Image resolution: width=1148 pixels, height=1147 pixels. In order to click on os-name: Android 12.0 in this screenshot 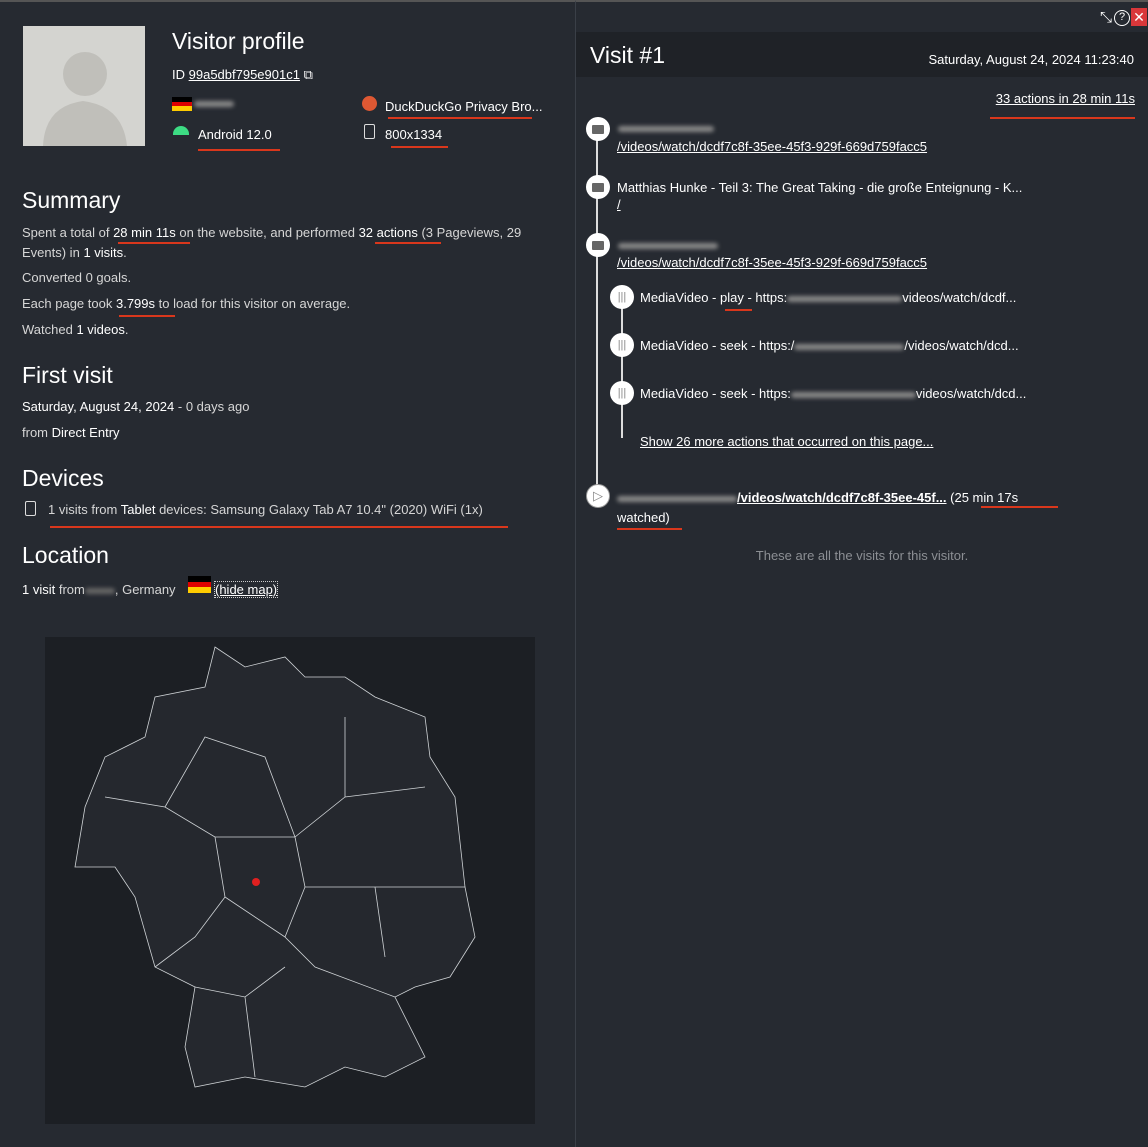, I will do `click(235, 134)`.